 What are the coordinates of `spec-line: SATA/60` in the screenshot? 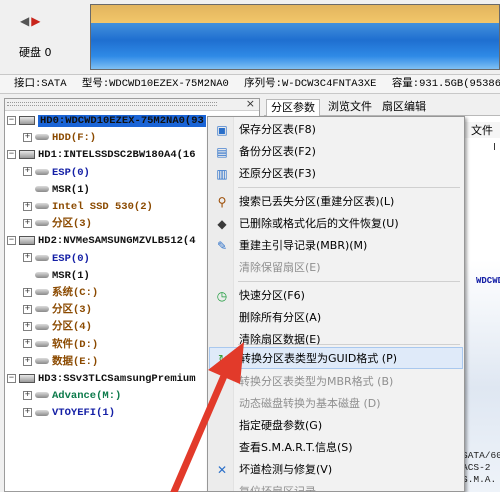 It's located at (481, 455).